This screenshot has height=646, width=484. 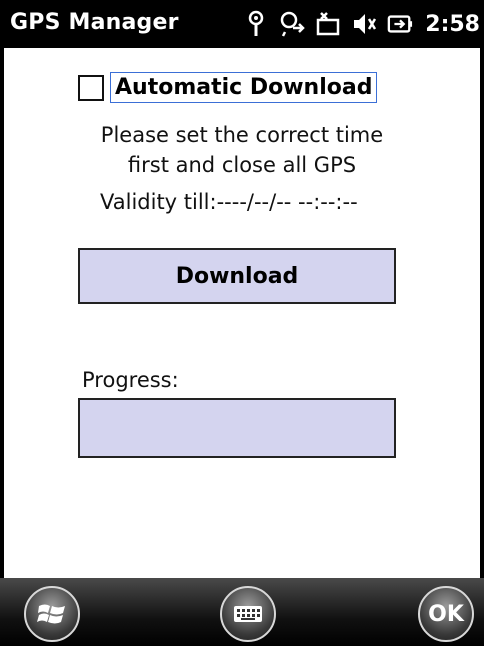 What do you see at coordinates (328, 24) in the screenshot?
I see `messaging-icon` at bounding box center [328, 24].